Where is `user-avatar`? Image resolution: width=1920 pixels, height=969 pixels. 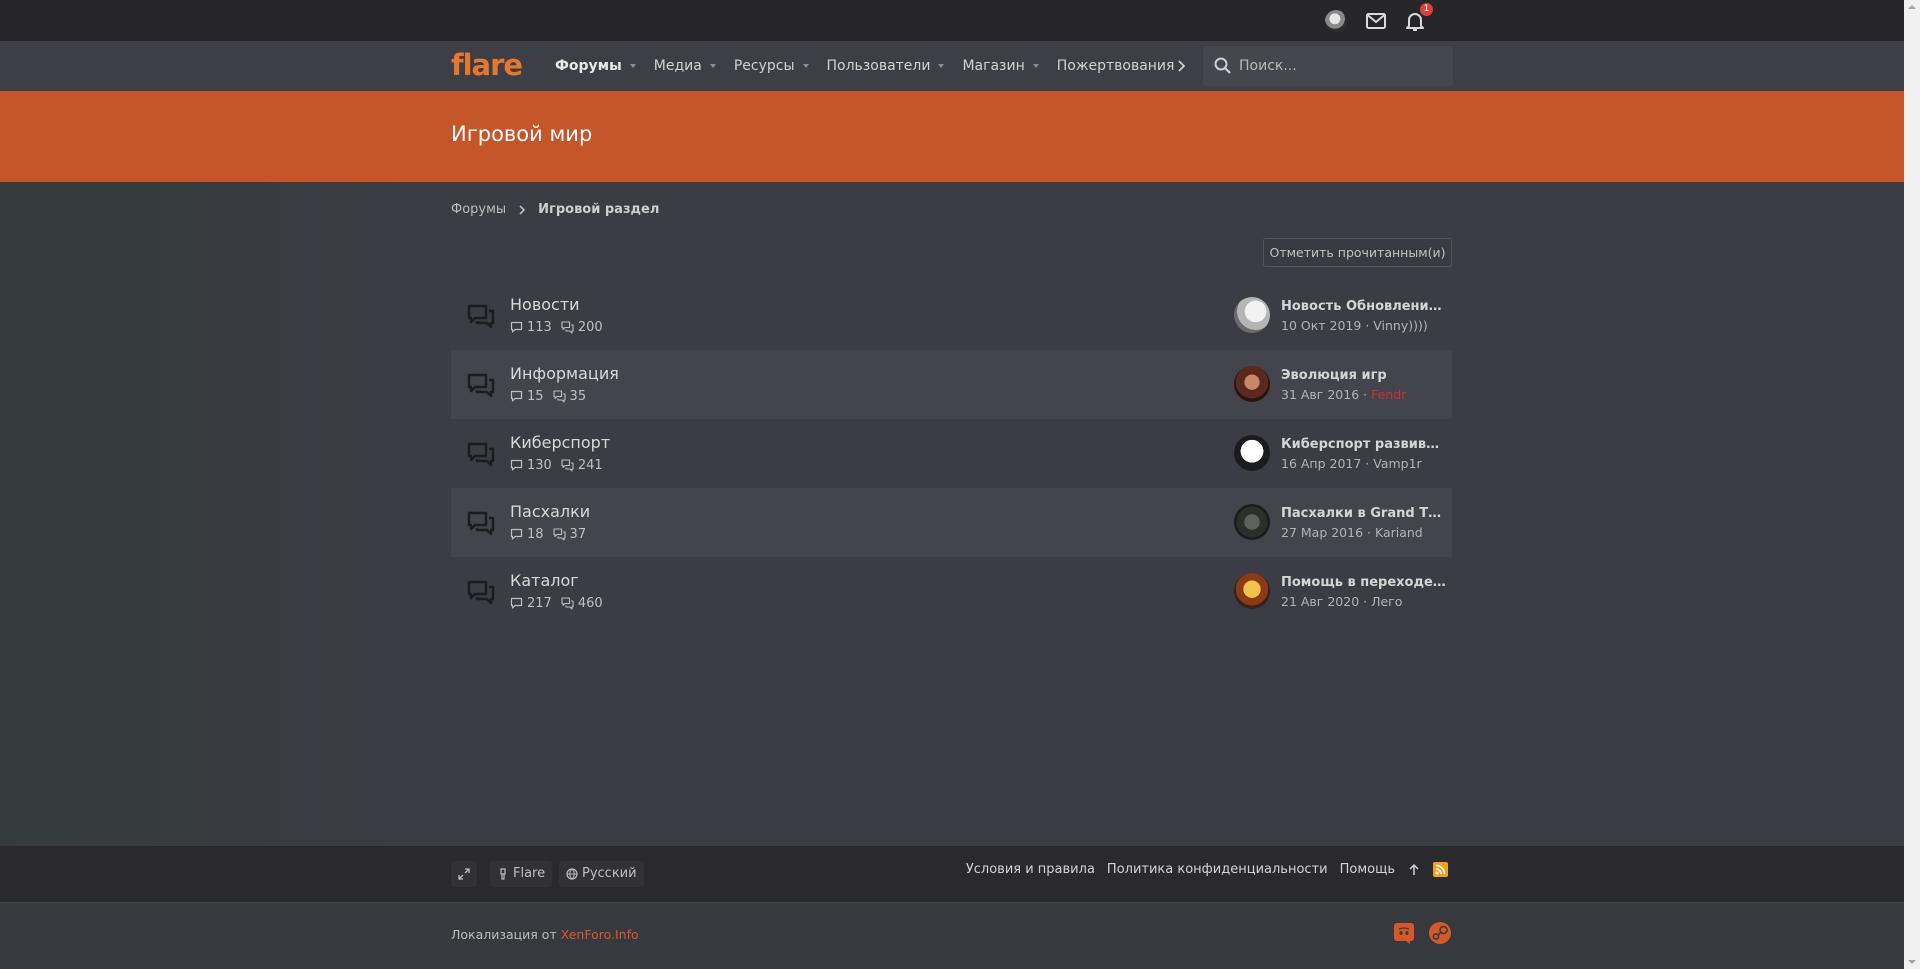
user-avatar is located at coordinates (1336, 21).